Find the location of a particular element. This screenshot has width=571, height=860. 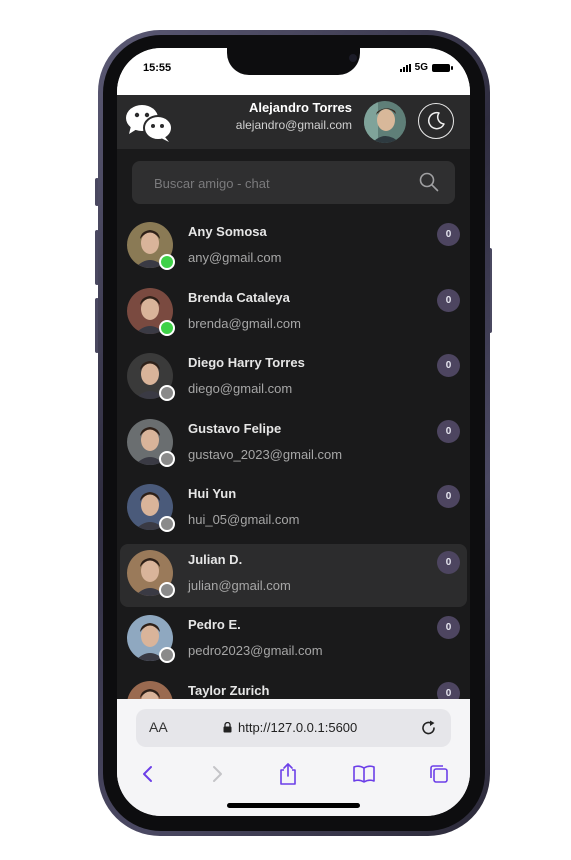

moon-icon is located at coordinates (436, 120).